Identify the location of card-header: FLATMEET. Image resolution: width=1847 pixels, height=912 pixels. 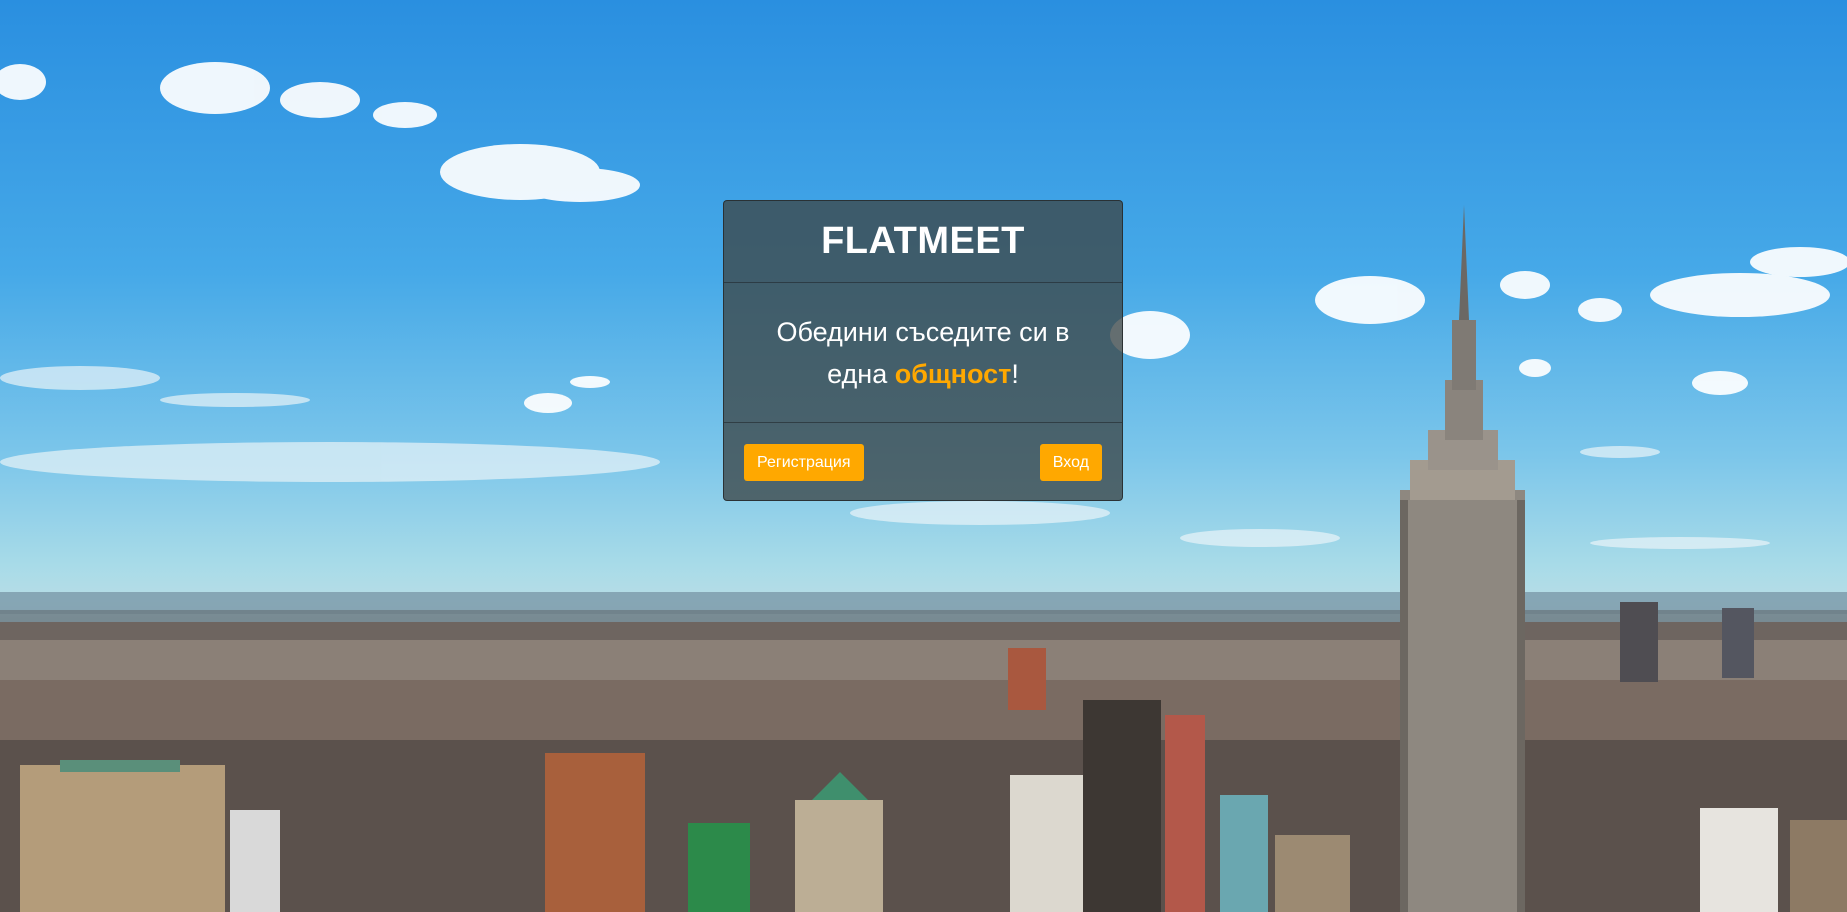
(923, 242).